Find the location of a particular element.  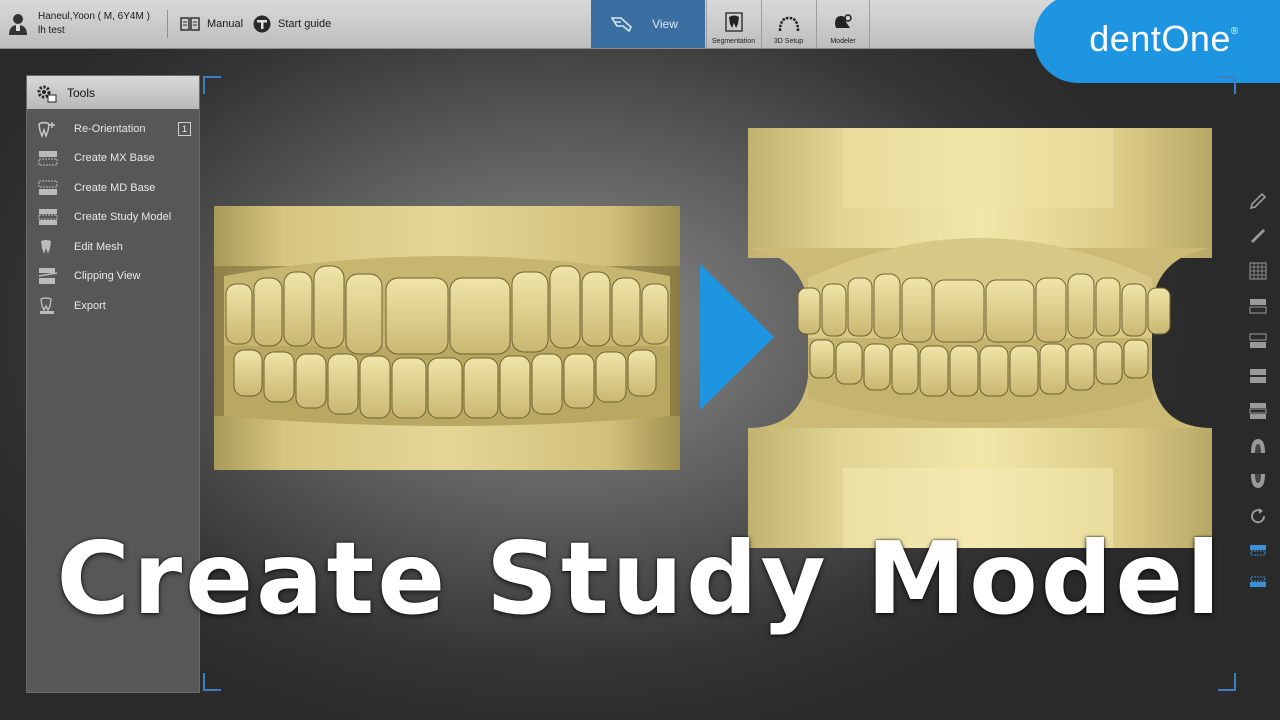

patient-name: Haneul,Yoon ( M, 6Y4M ) is located at coordinates (94, 16).